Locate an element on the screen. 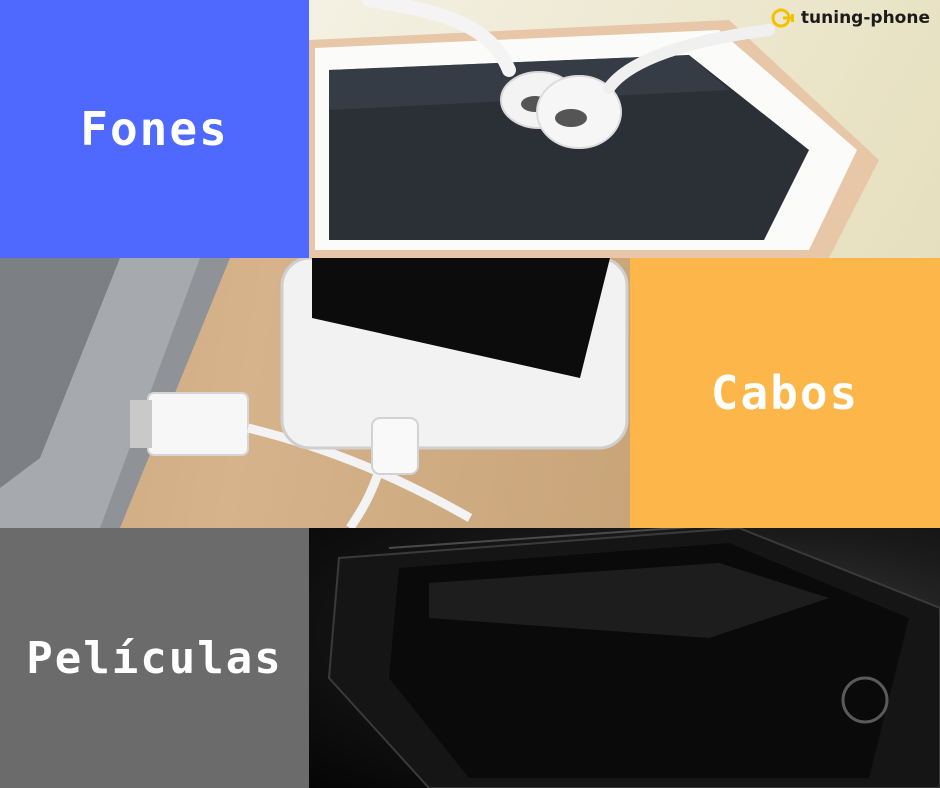  cabos-label-text: Cabos is located at coordinates (785, 393).